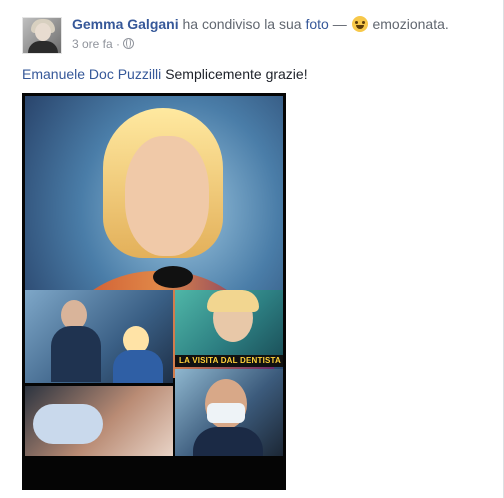  What do you see at coordinates (228, 441) in the screenshot?
I see `dentist-scrubs` at bounding box center [228, 441].